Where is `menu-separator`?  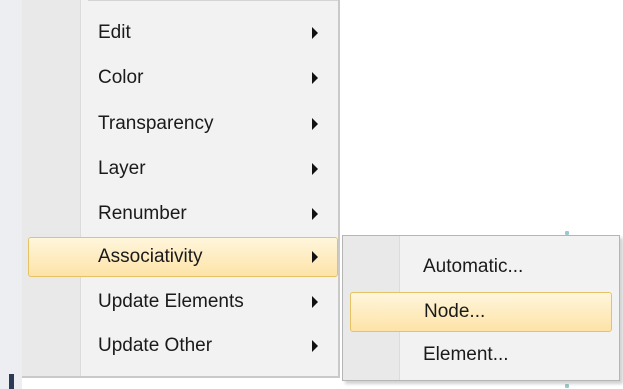
menu-separator is located at coordinates (213, 0).